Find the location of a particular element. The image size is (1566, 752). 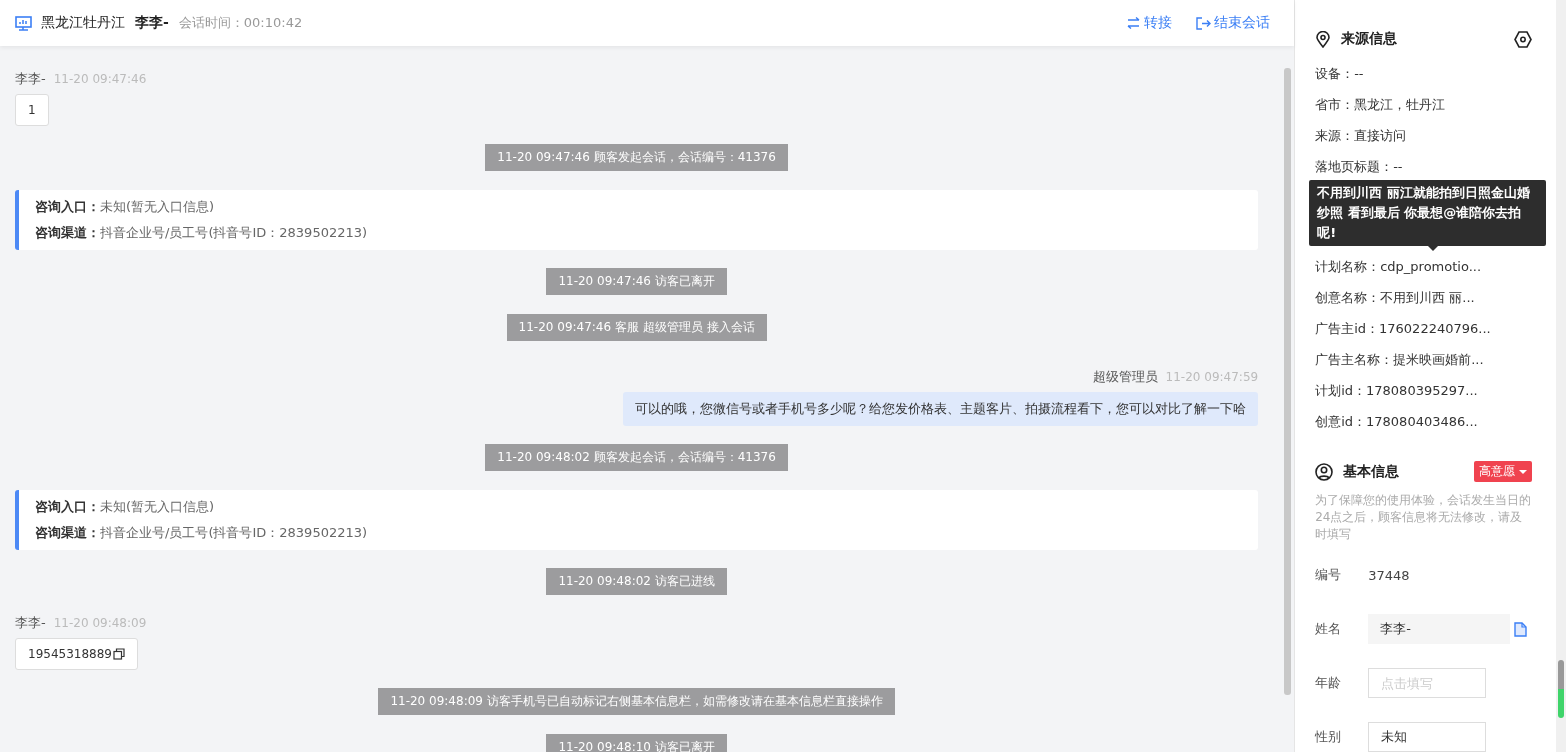

message-bubble: 19545318889 is located at coordinates (76, 654).